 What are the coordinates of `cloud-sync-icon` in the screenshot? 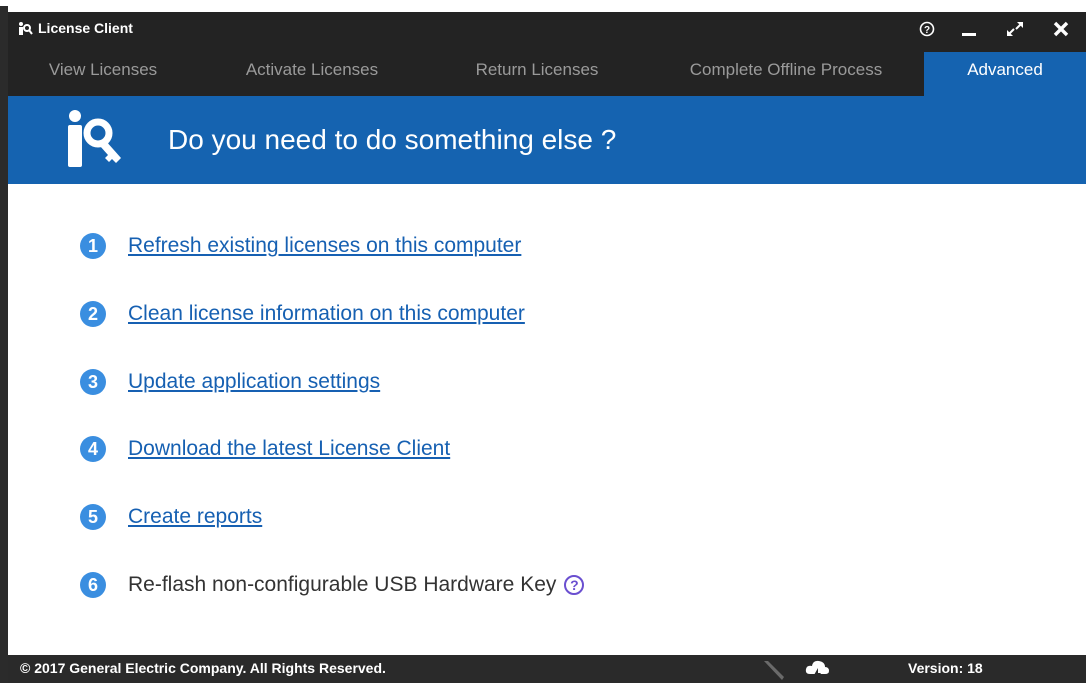 It's located at (817, 670).